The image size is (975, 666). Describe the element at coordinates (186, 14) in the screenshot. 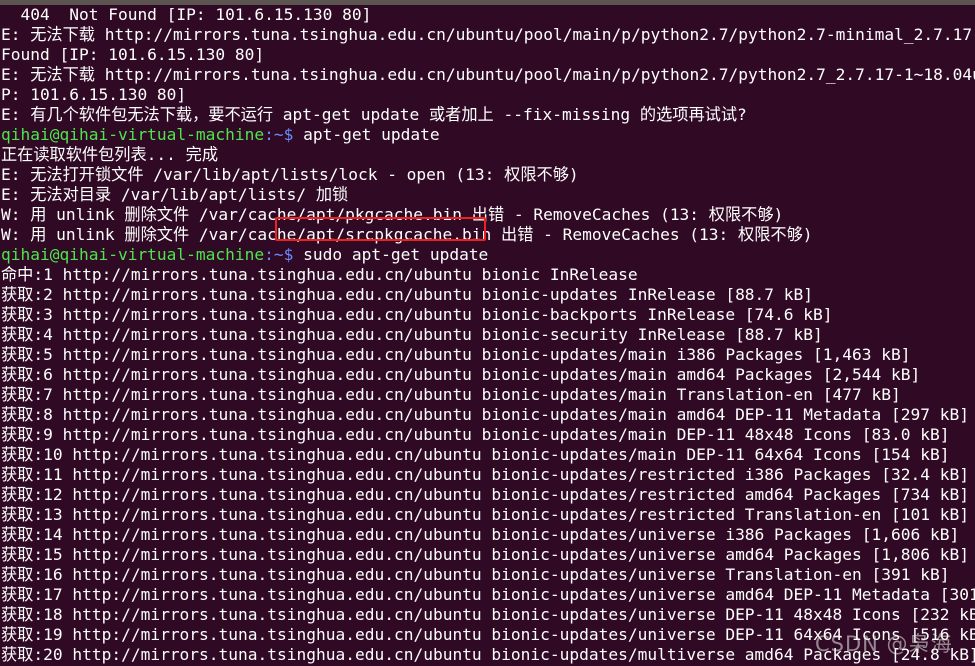

I see `terminal-output-line: 404 Not Found [IP: 101.6.15.130 80]` at that location.